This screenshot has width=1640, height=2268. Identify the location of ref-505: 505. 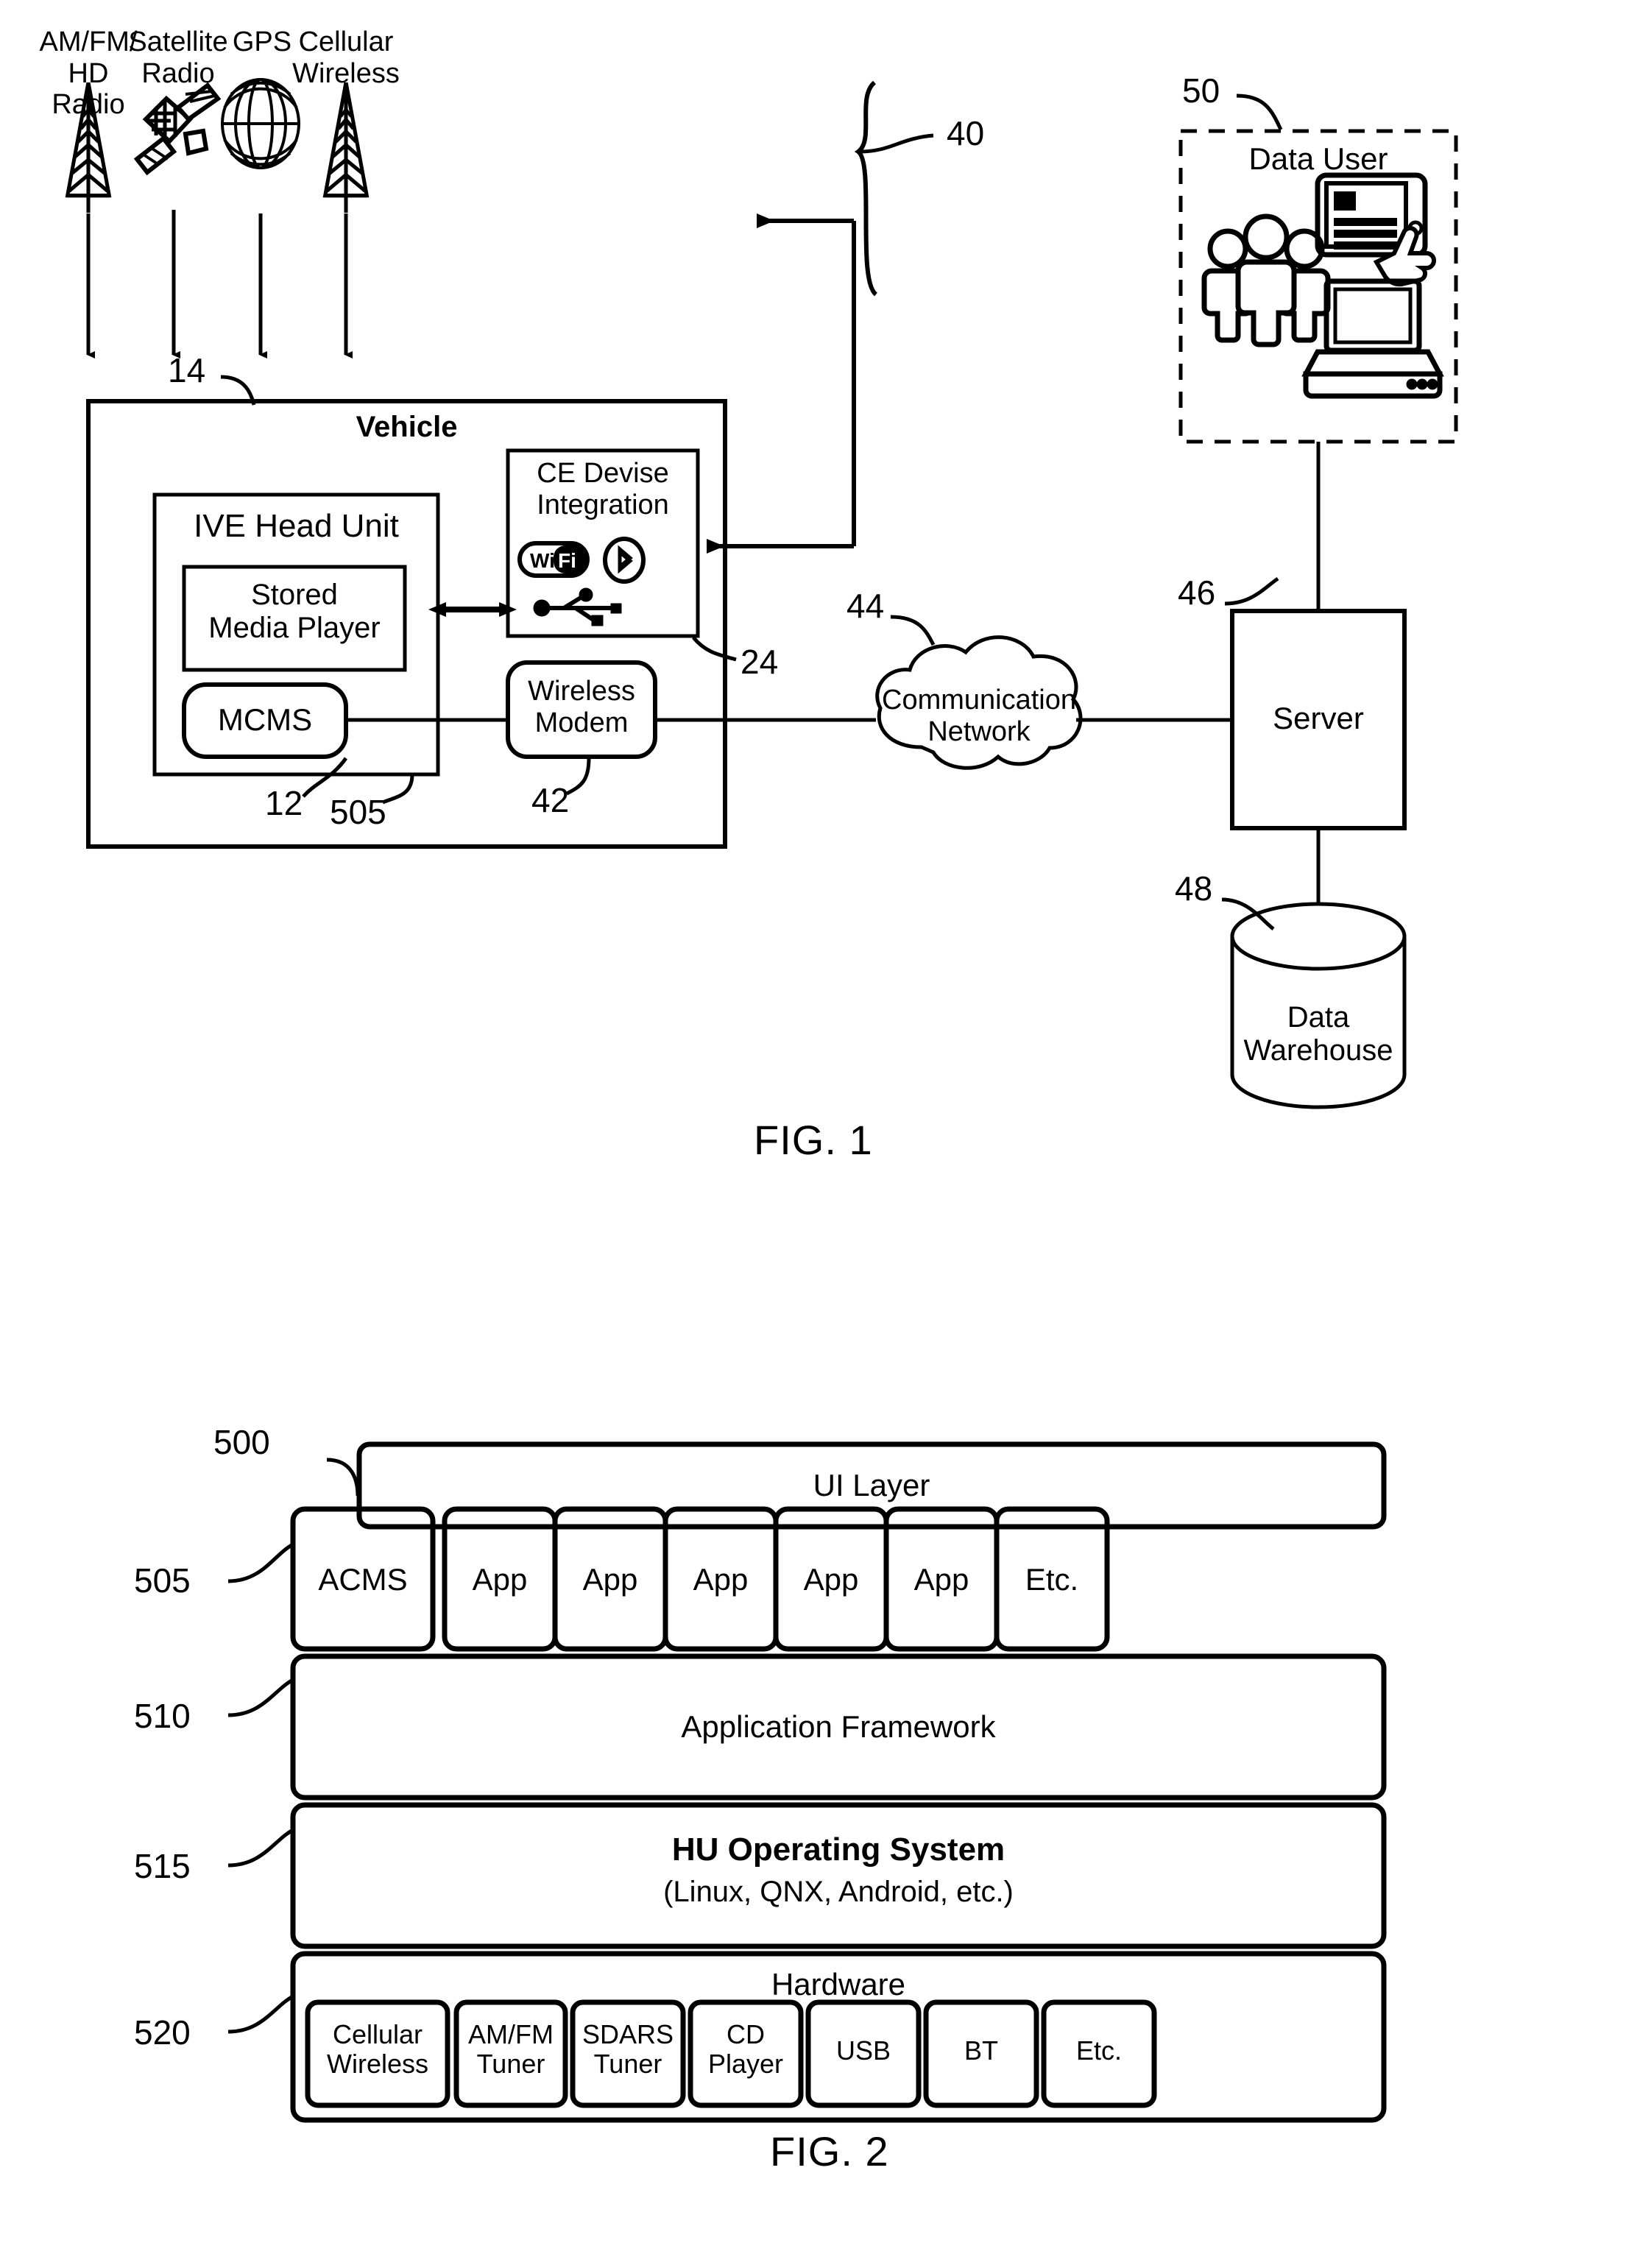
(358, 812).